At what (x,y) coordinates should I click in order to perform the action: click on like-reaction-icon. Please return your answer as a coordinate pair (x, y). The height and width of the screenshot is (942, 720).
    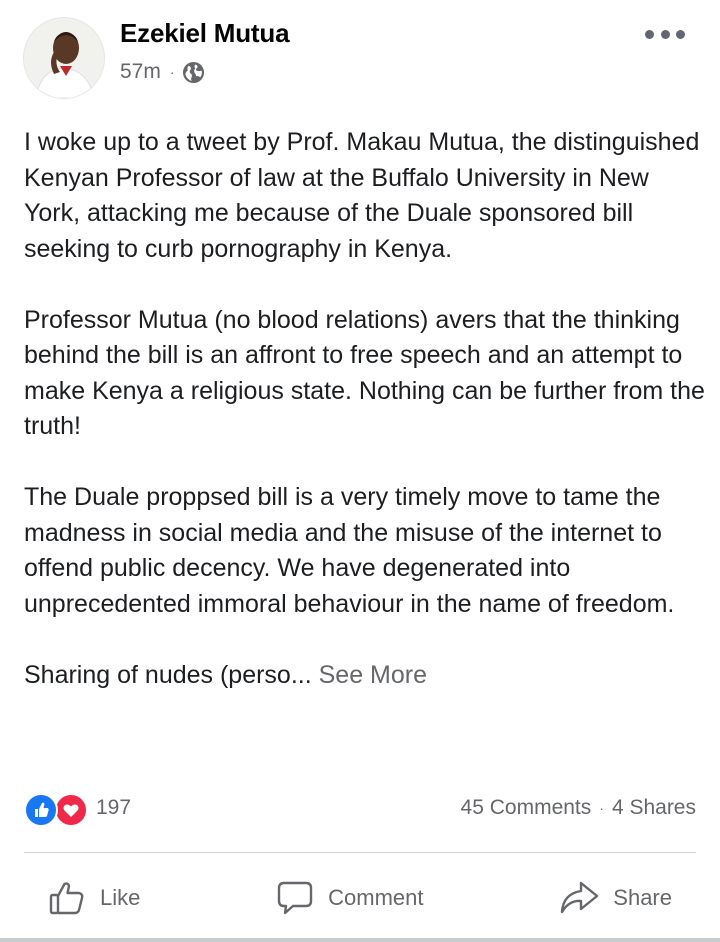
    Looking at the image, I should click on (41, 810).